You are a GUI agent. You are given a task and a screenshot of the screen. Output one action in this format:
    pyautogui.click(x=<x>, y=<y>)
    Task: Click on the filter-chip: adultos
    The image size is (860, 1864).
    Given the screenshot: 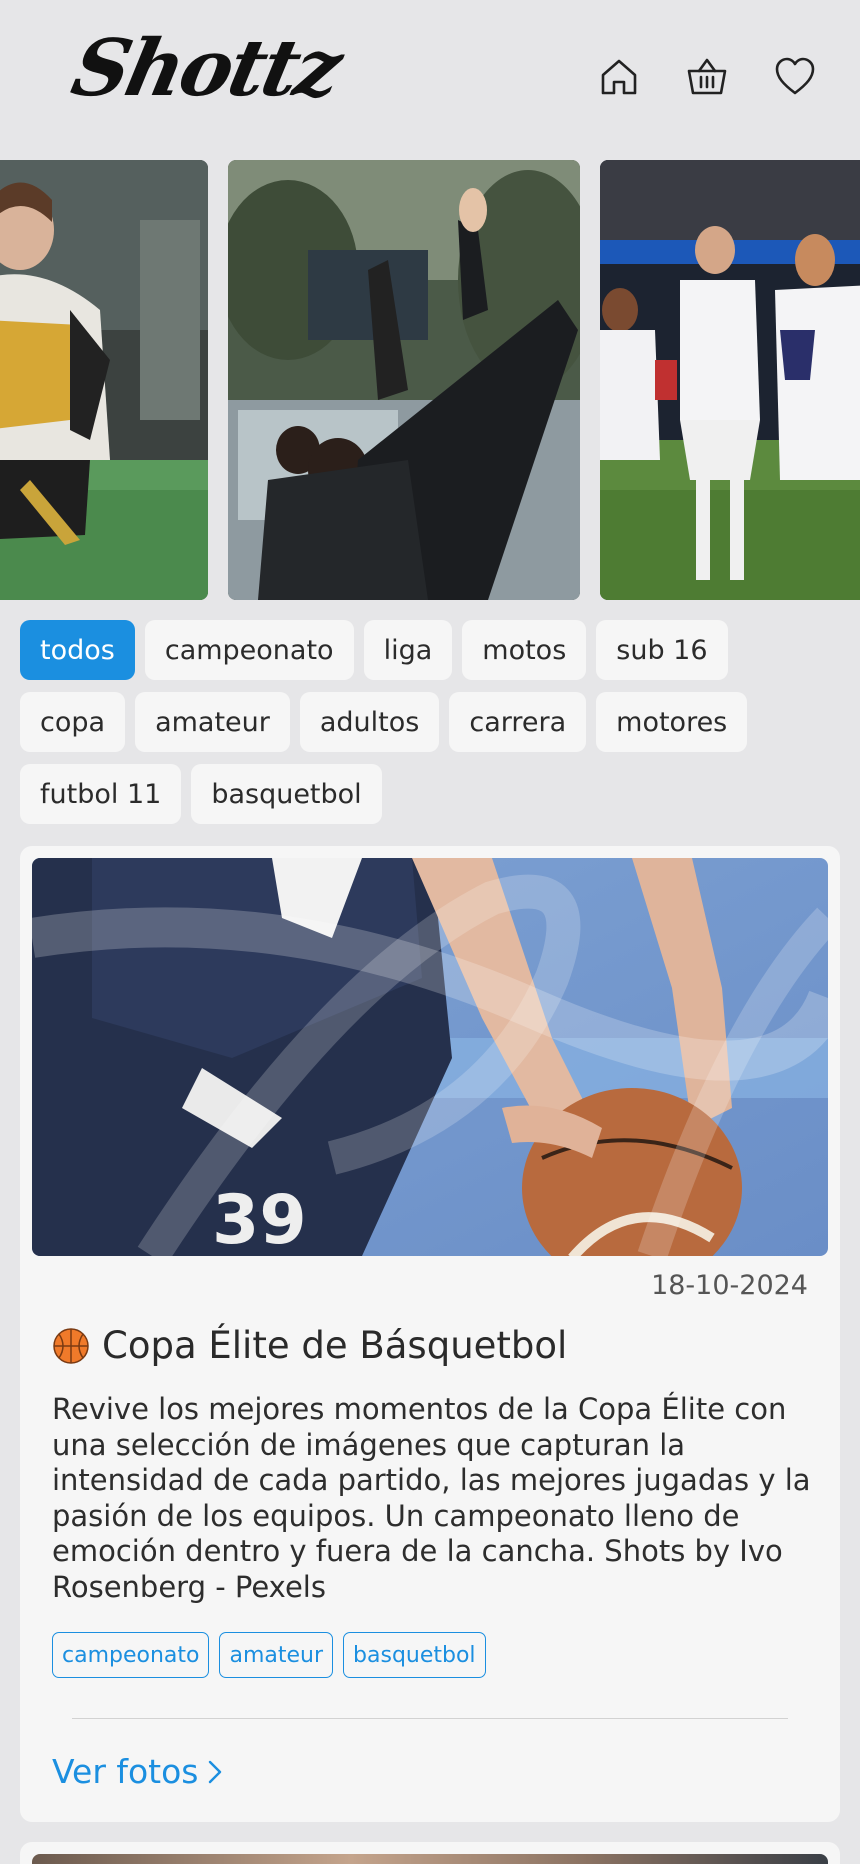 What is the action you would take?
    pyautogui.click(x=369, y=722)
    